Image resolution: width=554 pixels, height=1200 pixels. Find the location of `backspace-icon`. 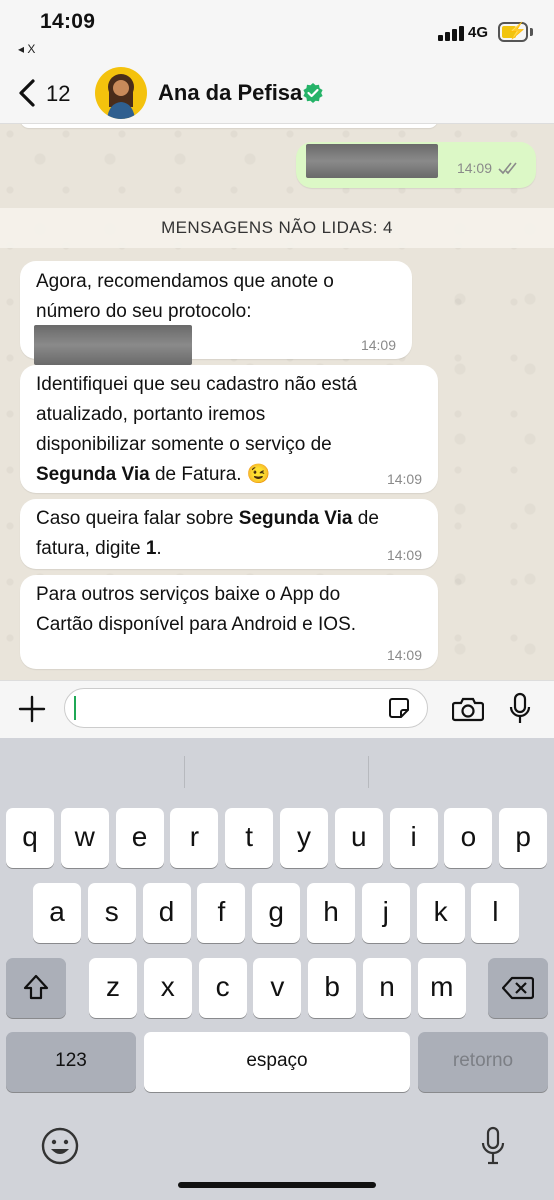

backspace-icon is located at coordinates (518, 988).